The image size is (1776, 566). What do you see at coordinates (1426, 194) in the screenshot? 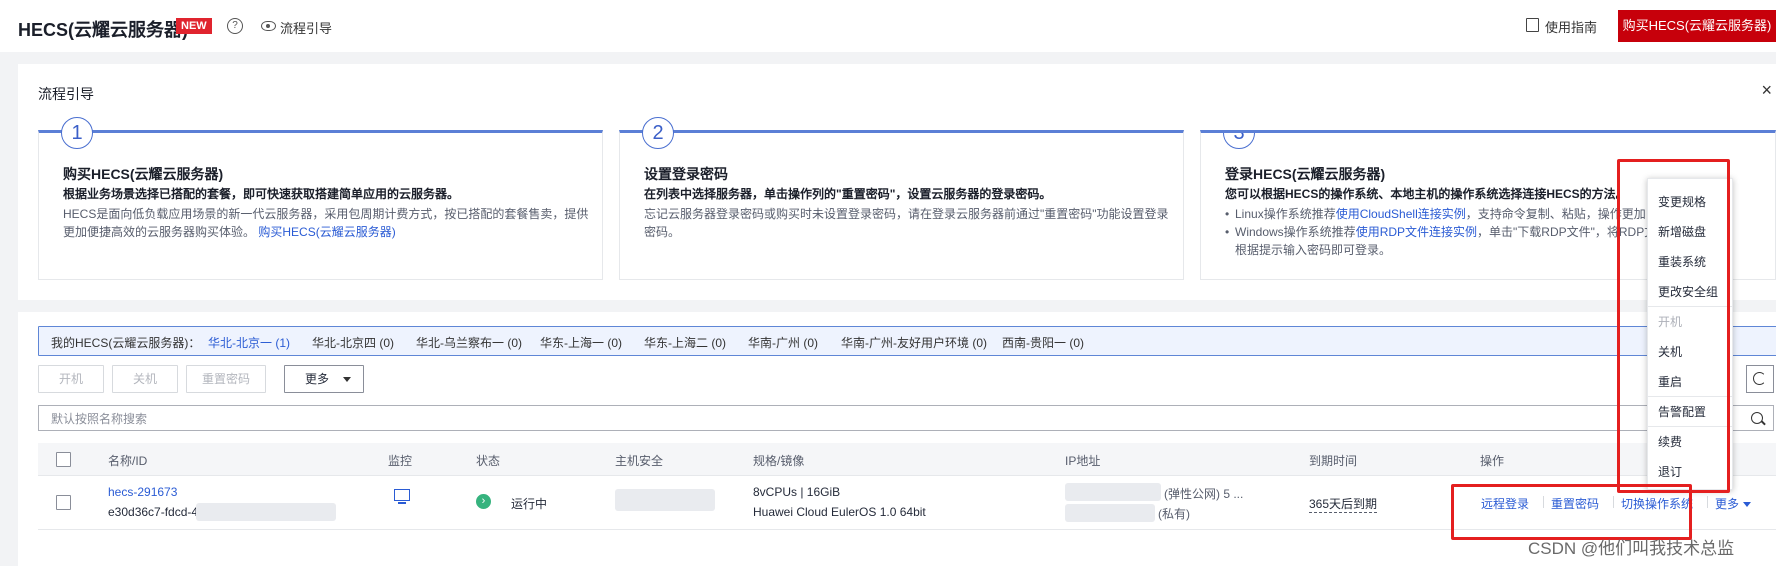
I see `step-subtitle: 您可以根据HECS的操作系统、本地主机的操作系统选择连接HECS的方法。` at bounding box center [1426, 194].